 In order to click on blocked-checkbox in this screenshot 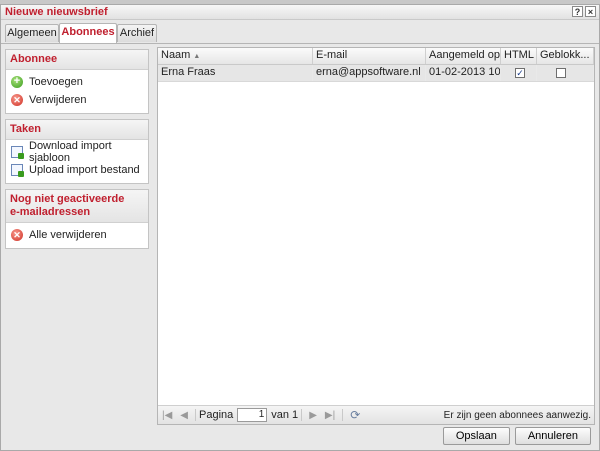, I will do `click(561, 73)`.